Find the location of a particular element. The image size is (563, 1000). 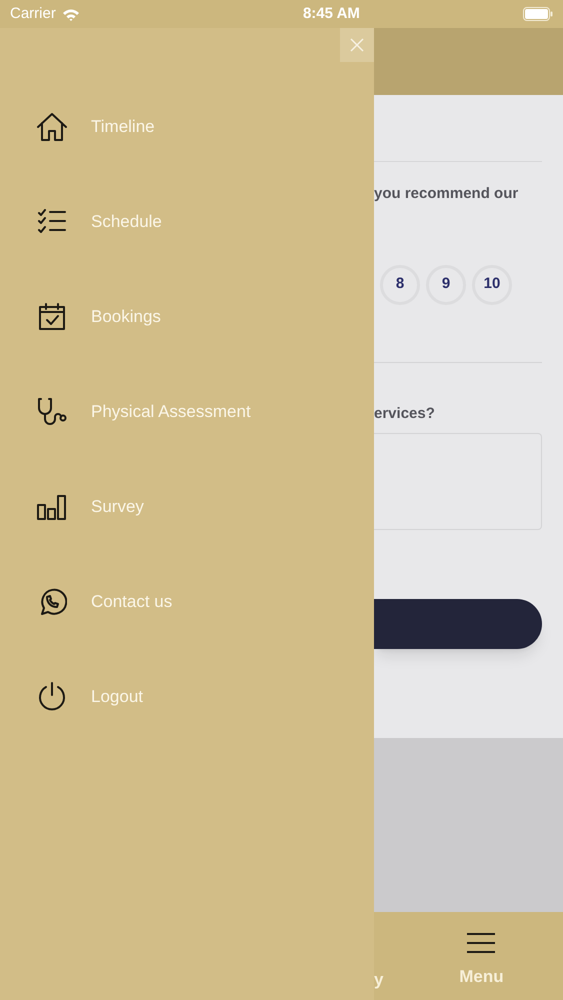

carrier-label: Carrier is located at coordinates (33, 14).